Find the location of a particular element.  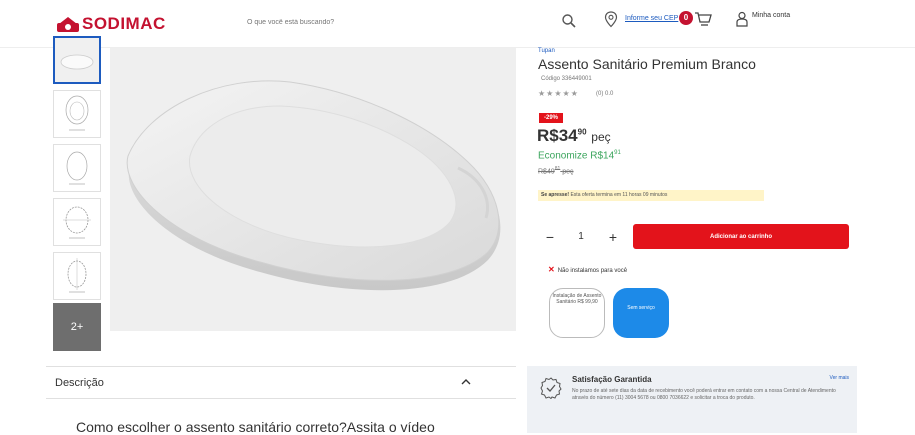

product-code: Código 336449001 is located at coordinates (566, 79).